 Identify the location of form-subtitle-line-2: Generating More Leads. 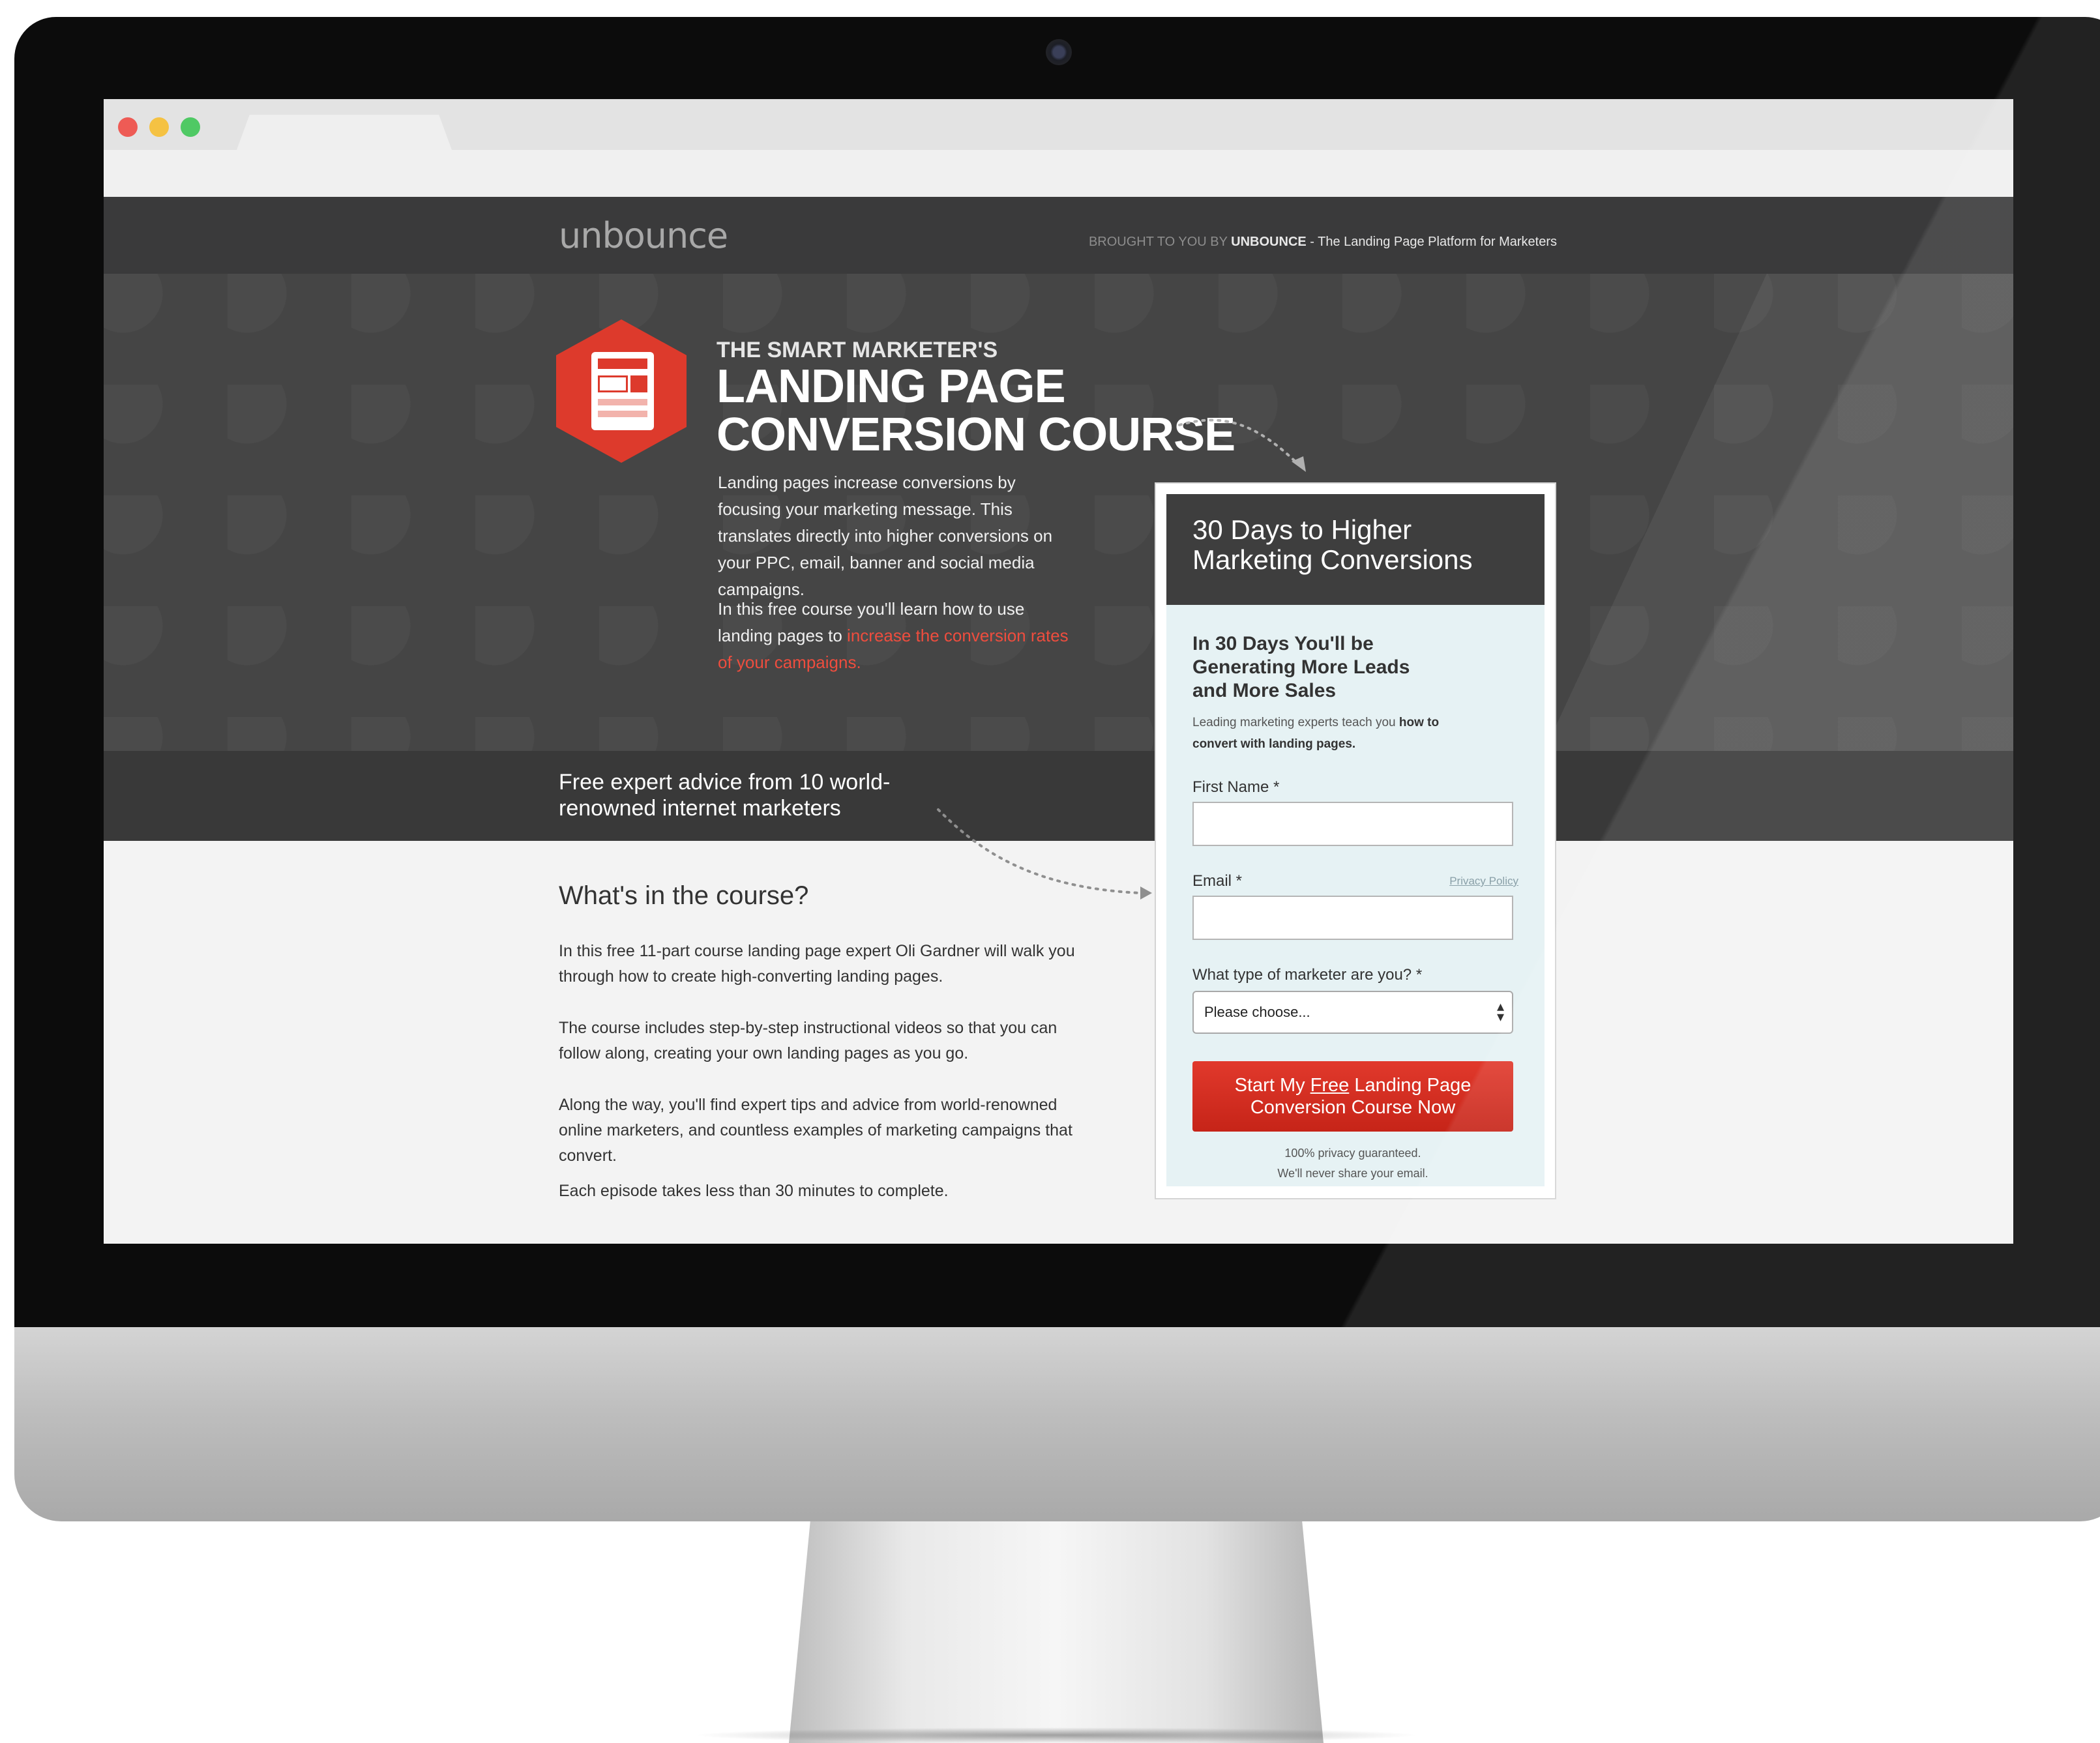
(1301, 667).